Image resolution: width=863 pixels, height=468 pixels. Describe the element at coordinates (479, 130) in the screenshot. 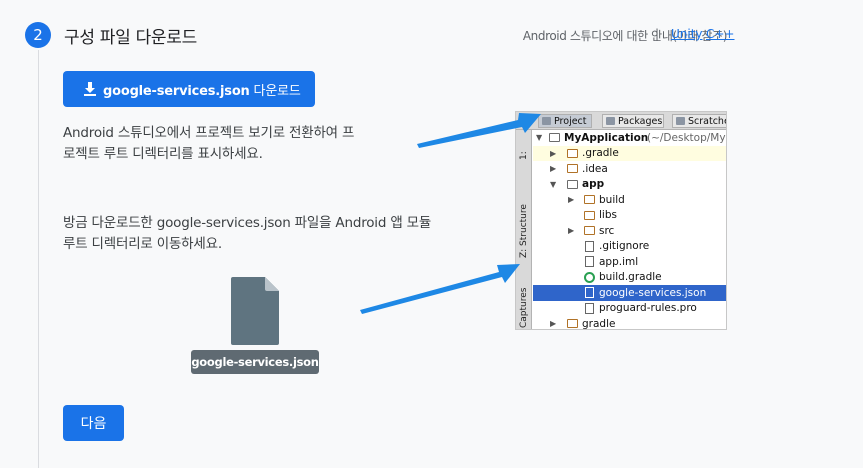

I see `arrow-to-project-tab-icon` at that location.